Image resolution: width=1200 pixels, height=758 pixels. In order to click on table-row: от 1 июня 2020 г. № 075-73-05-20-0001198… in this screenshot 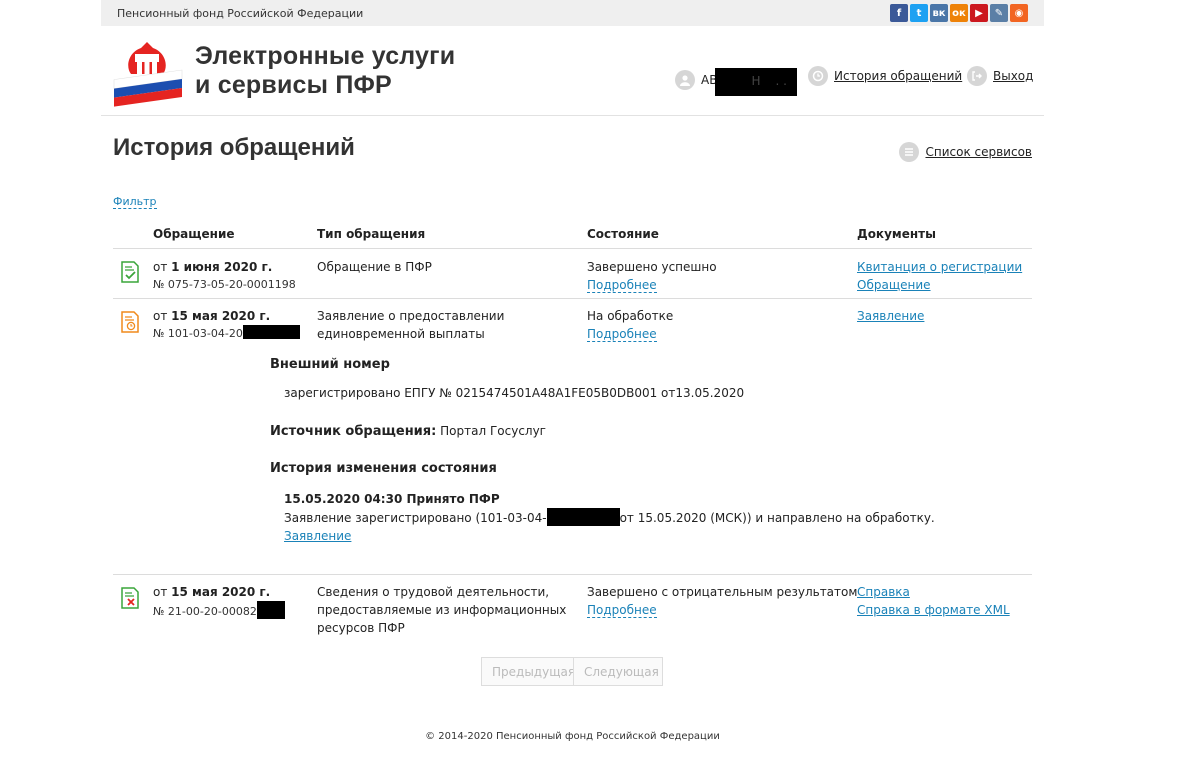, I will do `click(572, 274)`.